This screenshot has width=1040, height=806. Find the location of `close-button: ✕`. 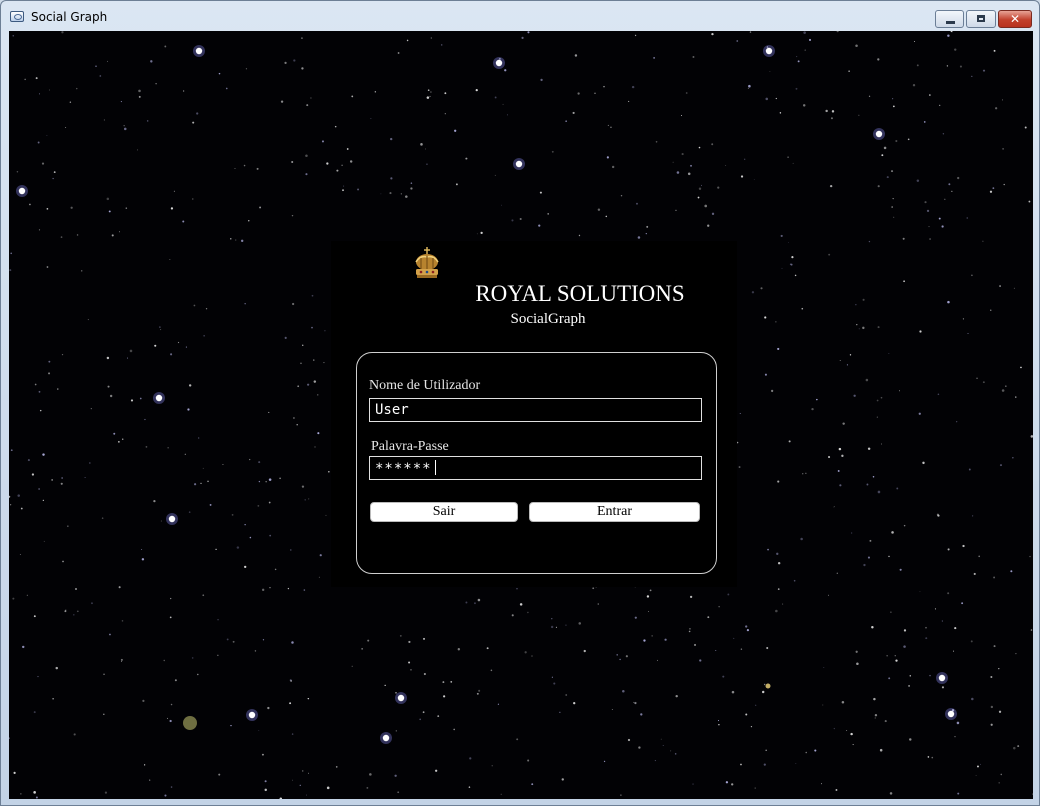

close-button: ✕ is located at coordinates (1015, 19).